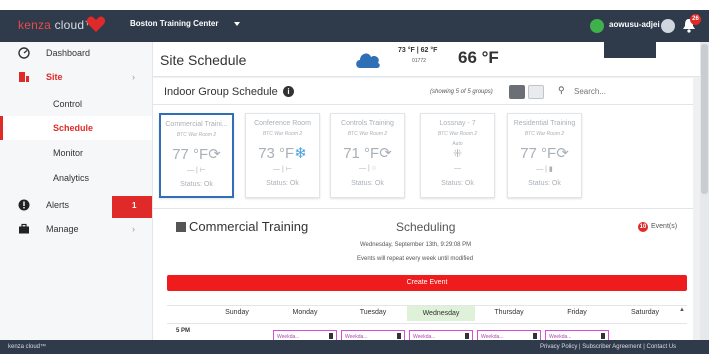 The image size is (709, 354). I want to click on group-name: Conference Room, so click(282, 123).